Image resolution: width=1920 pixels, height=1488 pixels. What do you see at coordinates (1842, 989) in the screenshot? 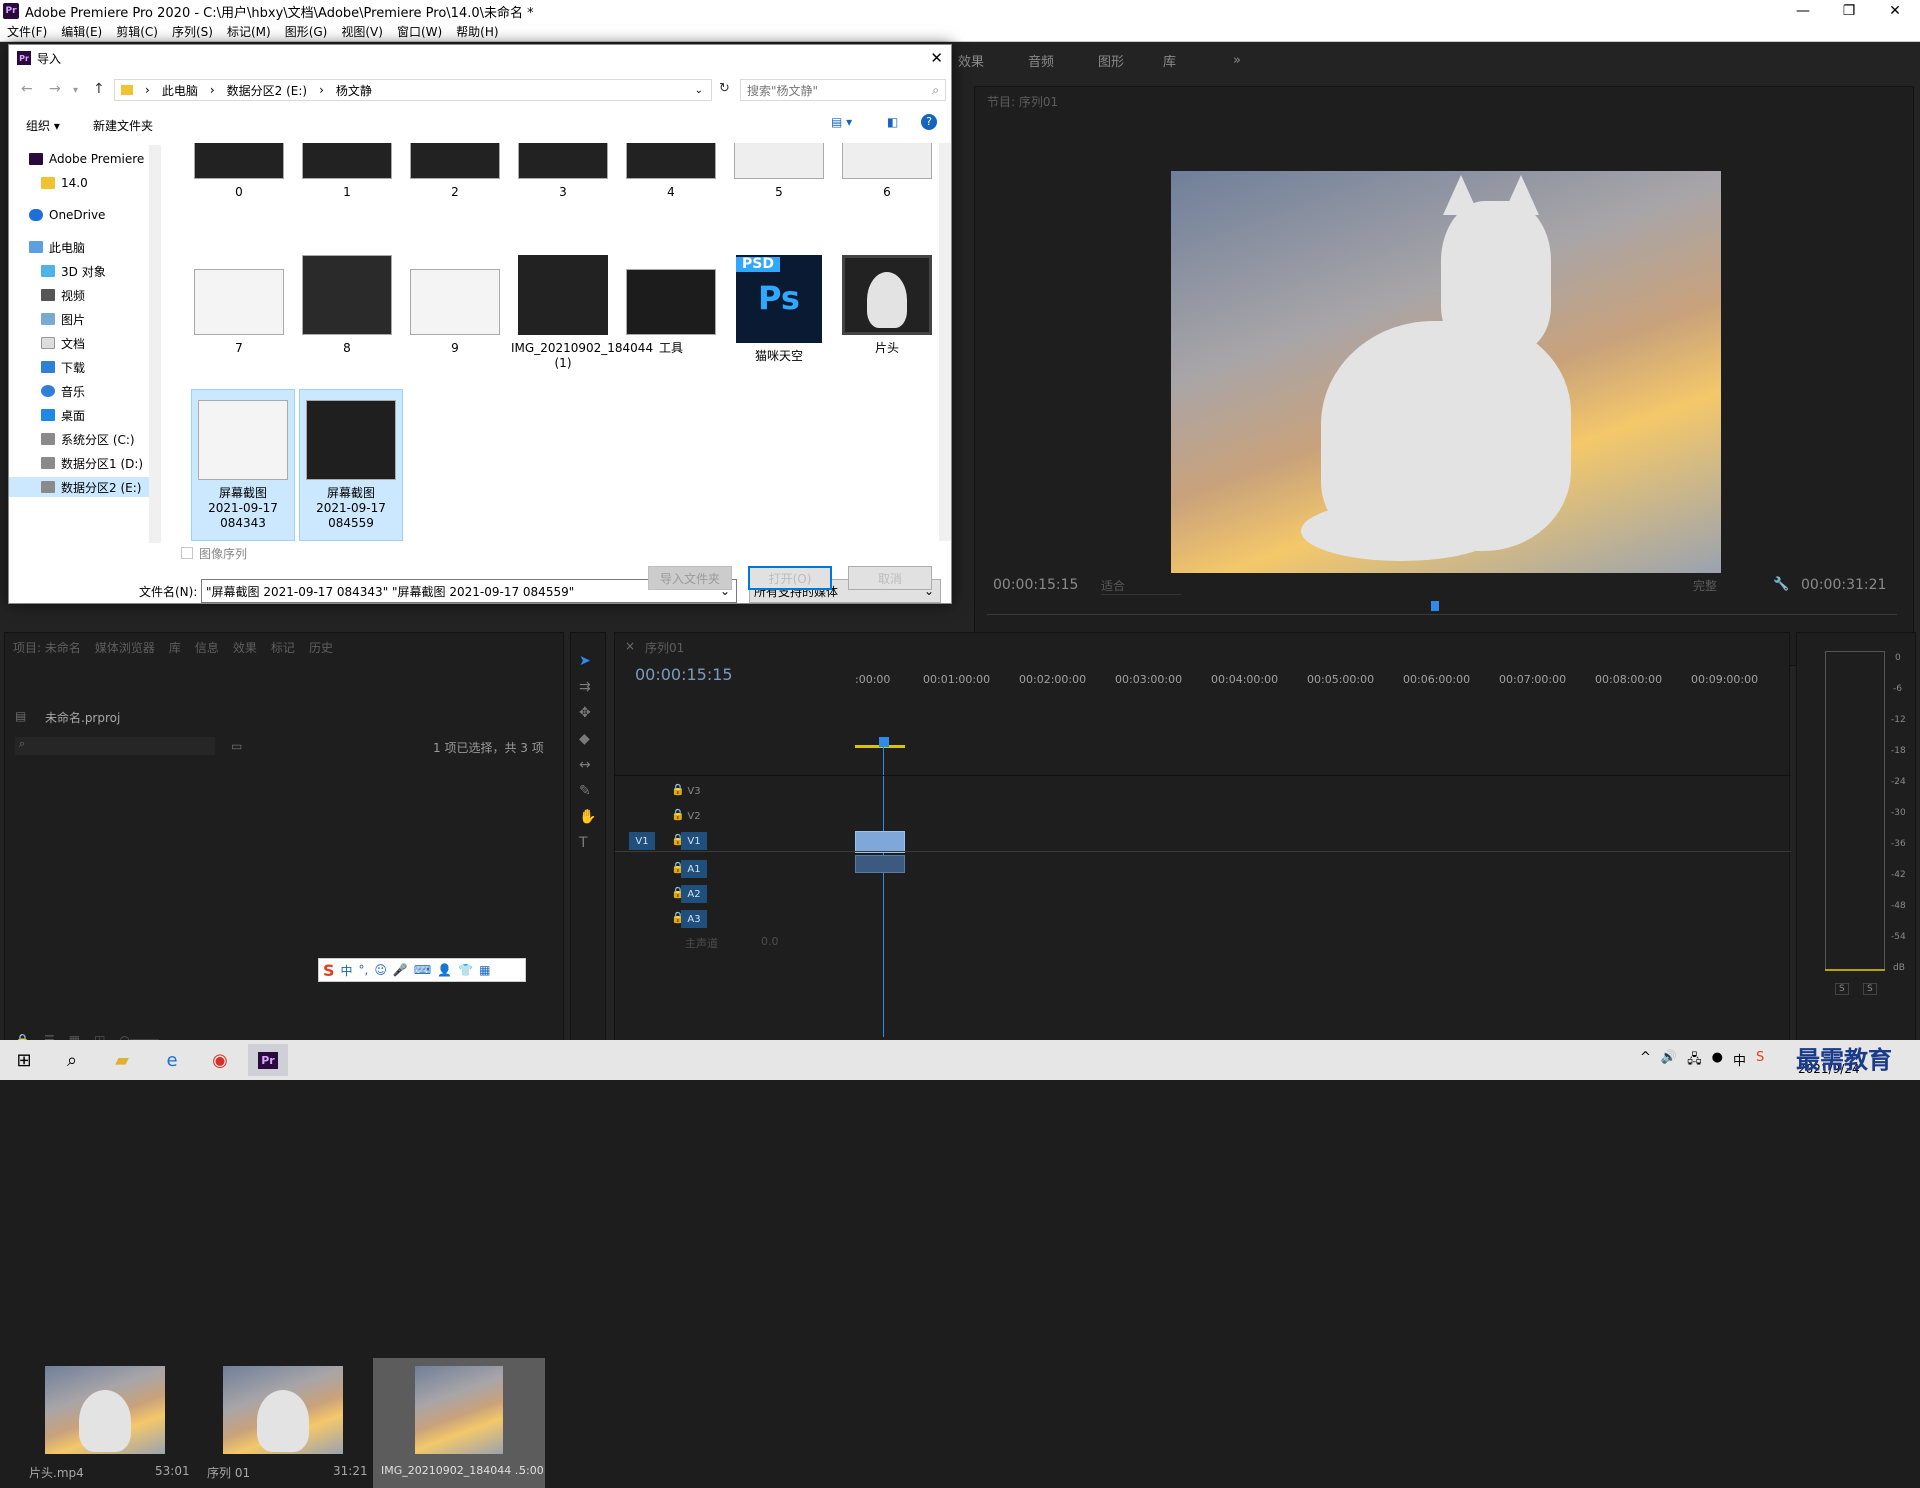
I see `solo-left-button: S` at bounding box center [1842, 989].